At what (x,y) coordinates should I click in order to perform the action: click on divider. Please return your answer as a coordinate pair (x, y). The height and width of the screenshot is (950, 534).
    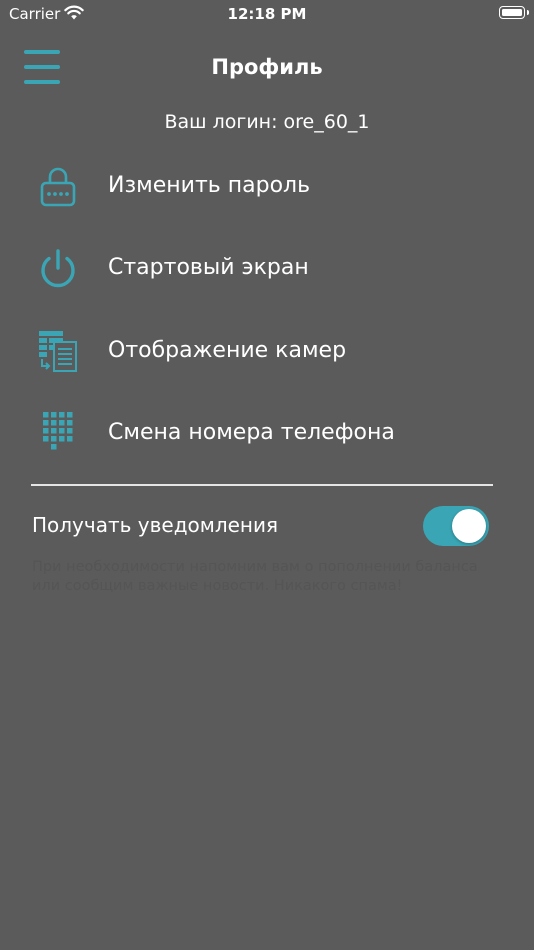
    Looking at the image, I should click on (262, 485).